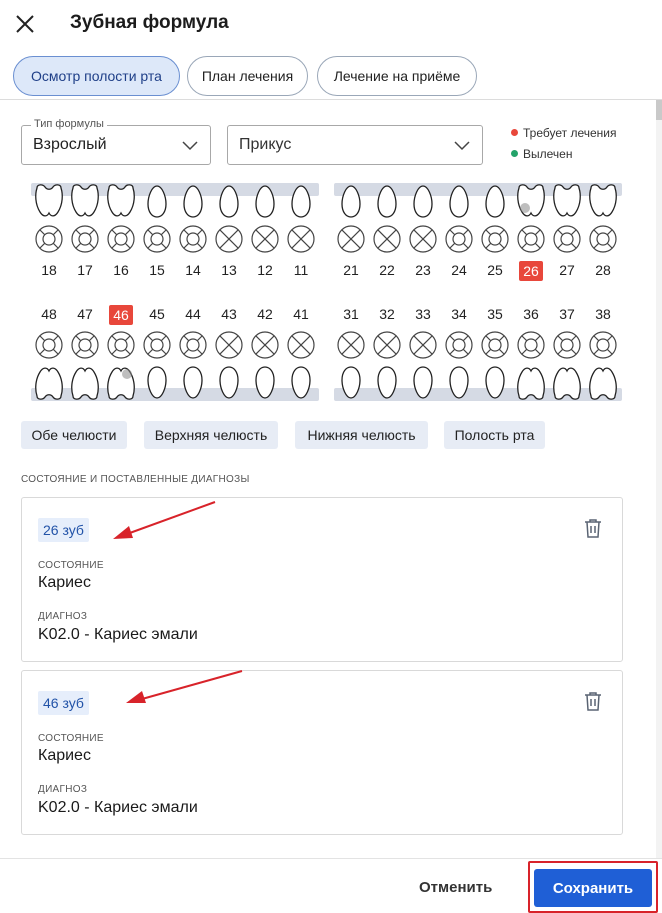  I want to click on tooth-number: 37, so click(567, 314).